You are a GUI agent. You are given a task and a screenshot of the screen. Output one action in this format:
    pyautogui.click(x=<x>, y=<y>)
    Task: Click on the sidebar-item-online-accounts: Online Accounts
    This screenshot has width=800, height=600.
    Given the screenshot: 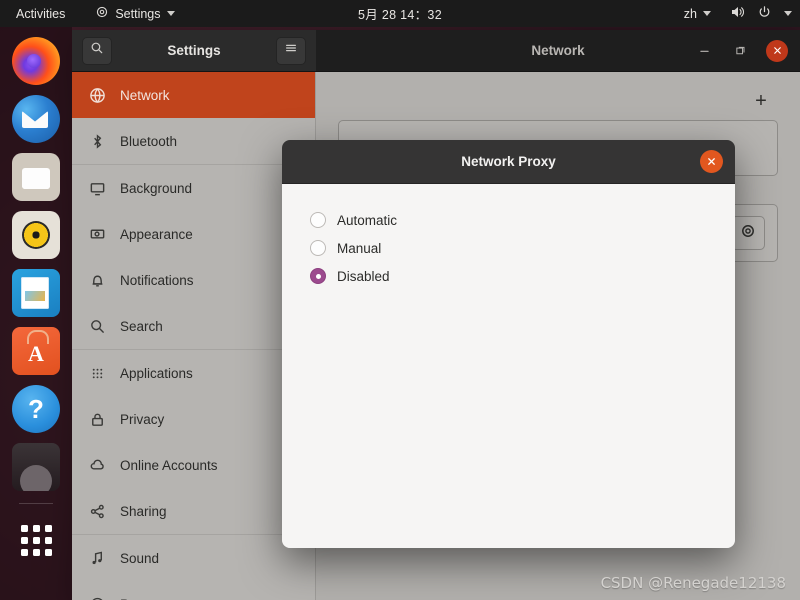 What is the action you would take?
    pyautogui.click(x=193, y=465)
    